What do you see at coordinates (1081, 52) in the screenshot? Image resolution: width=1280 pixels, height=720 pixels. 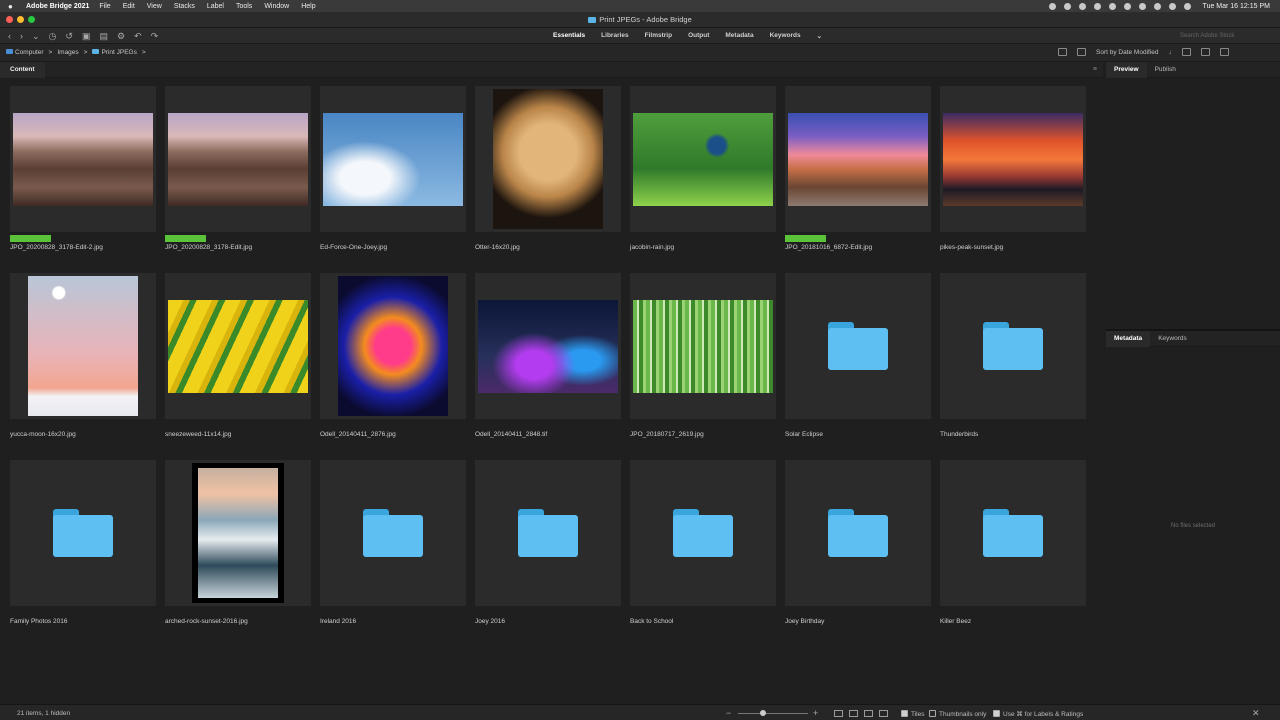 I see `filter-icon` at bounding box center [1081, 52].